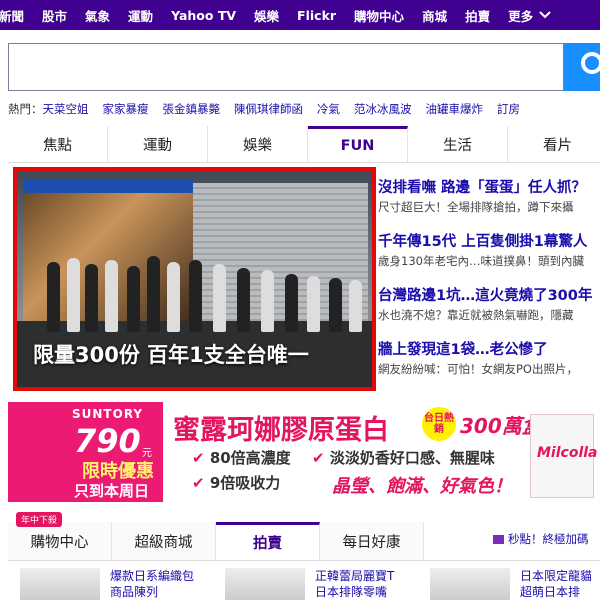 This screenshot has width=600, height=600. What do you see at coordinates (328, 109) in the screenshot?
I see `trending-link: 冷氣` at bounding box center [328, 109].